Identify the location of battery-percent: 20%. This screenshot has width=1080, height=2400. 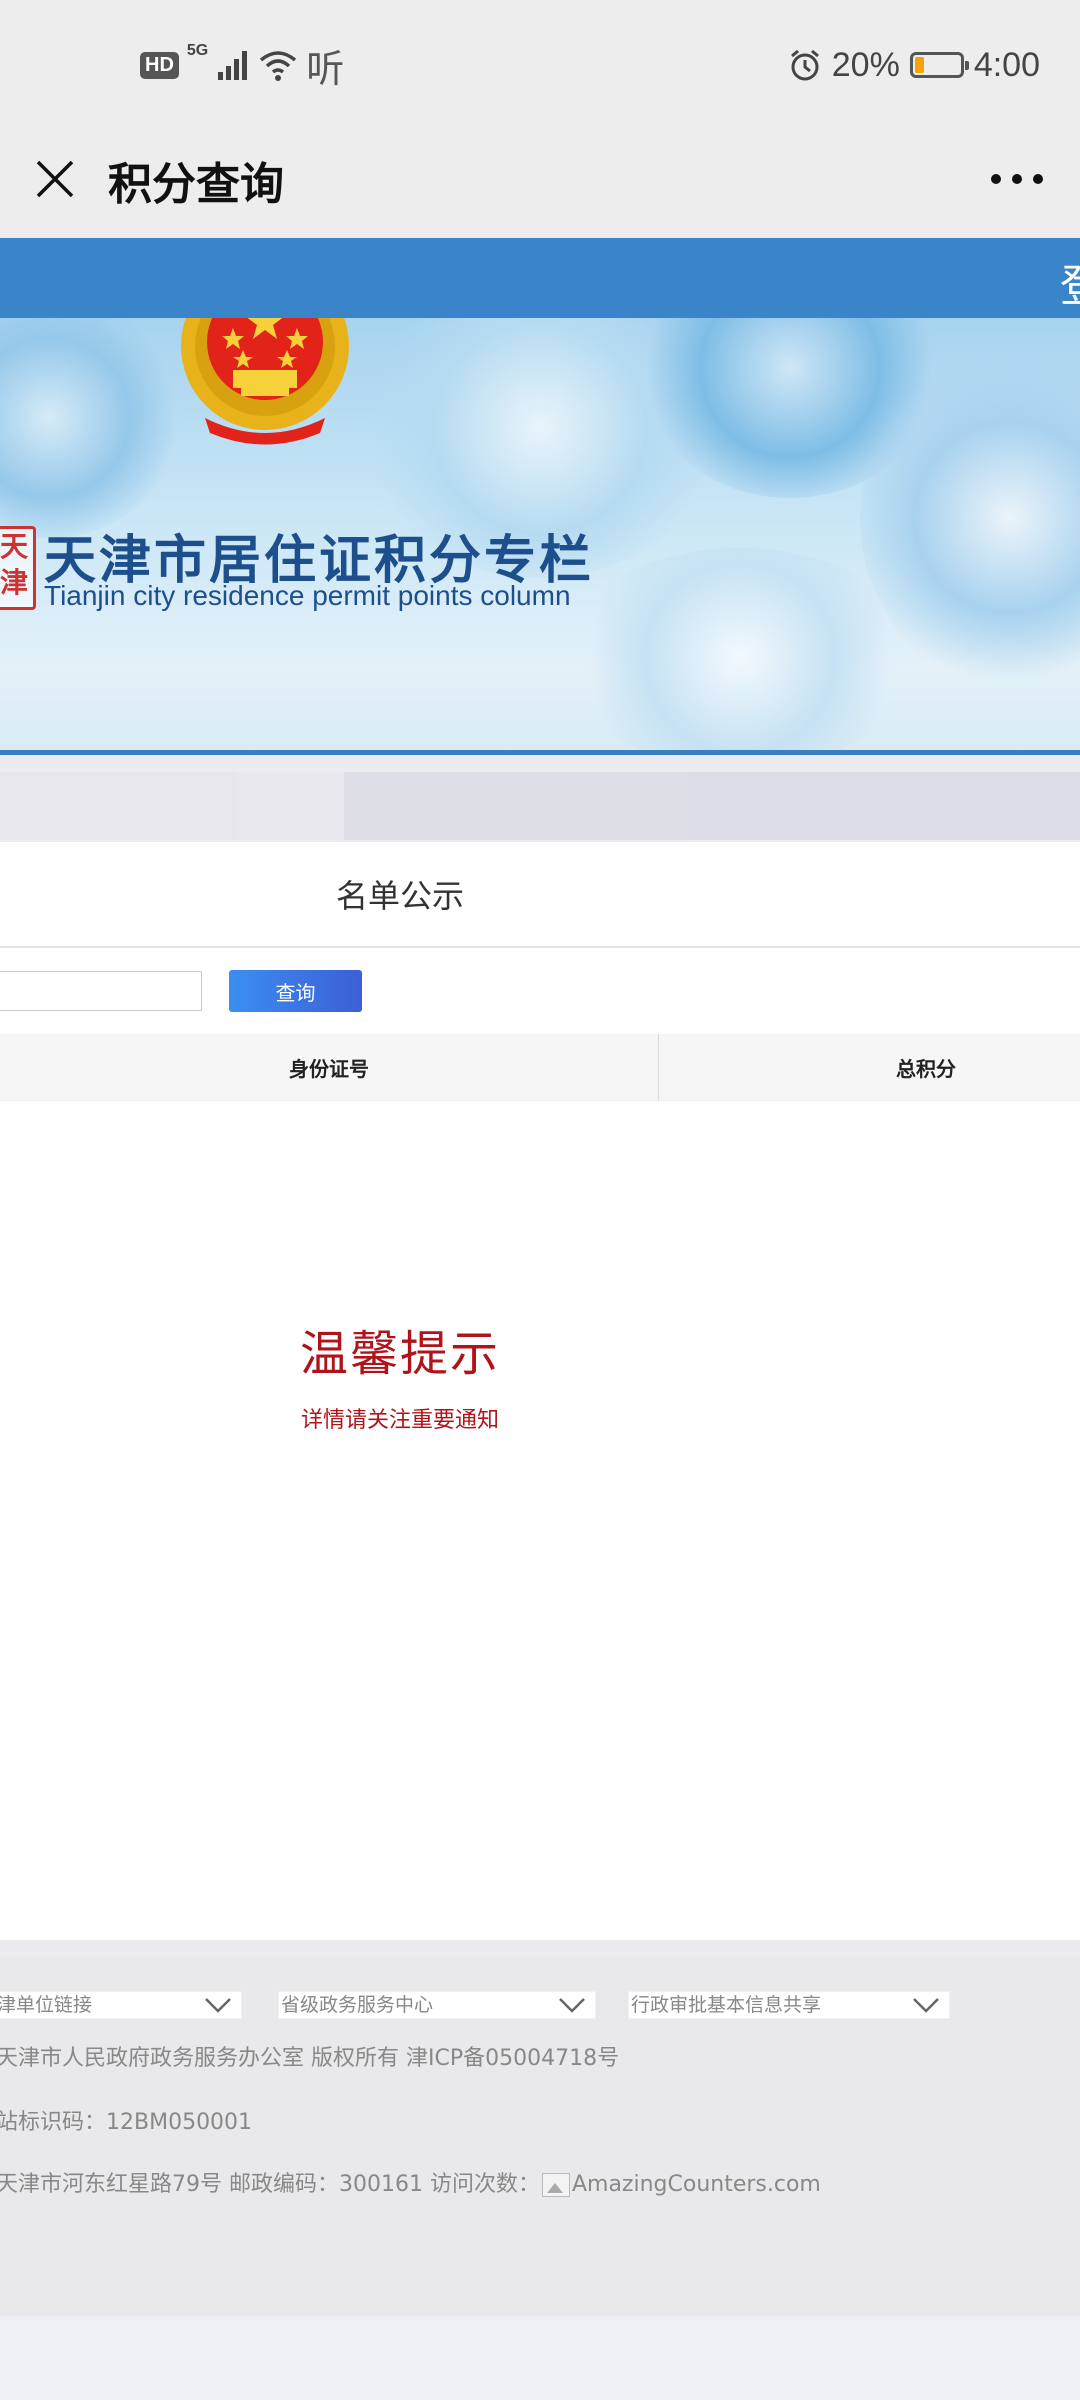
(865, 64).